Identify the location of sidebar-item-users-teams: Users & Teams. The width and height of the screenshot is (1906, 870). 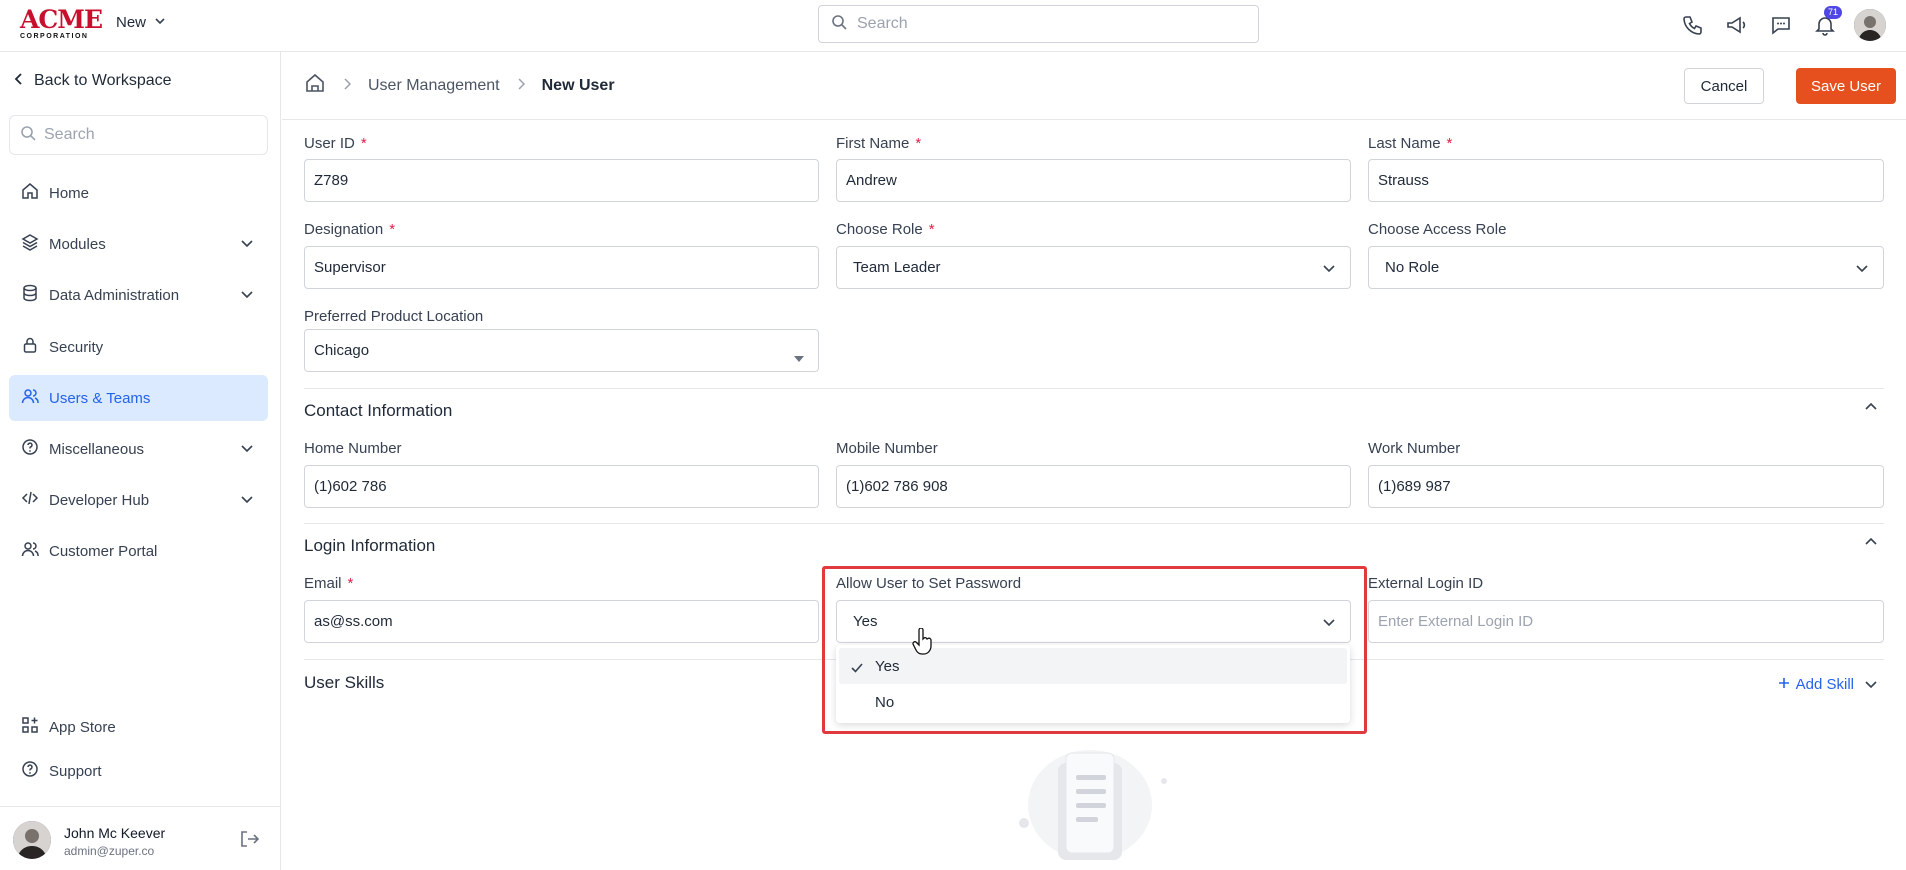
(138, 398).